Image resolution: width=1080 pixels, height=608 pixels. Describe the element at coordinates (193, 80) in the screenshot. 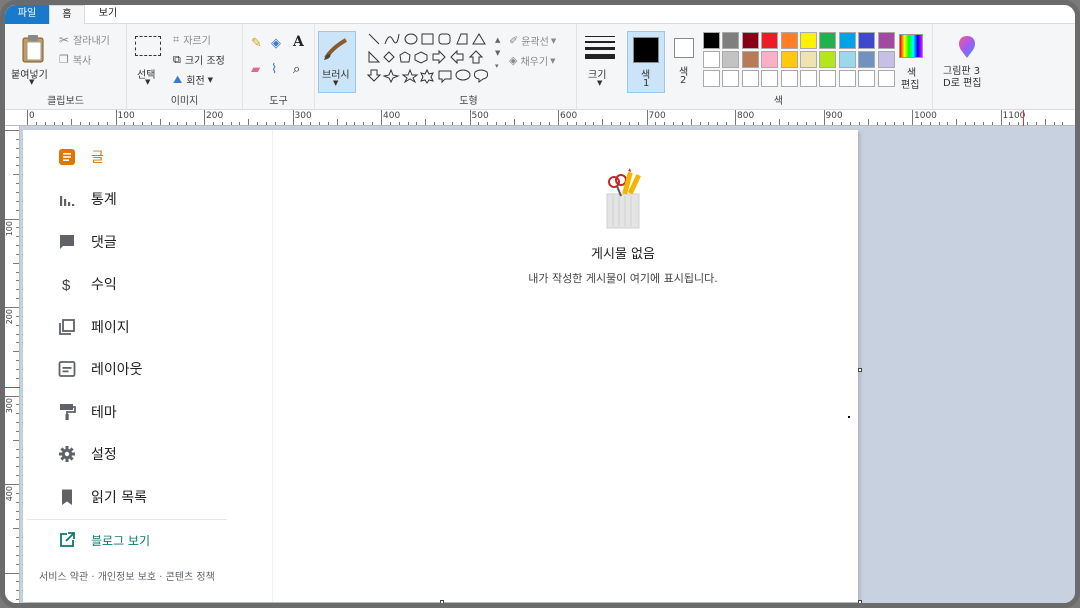

I see `rotate-button: ⛰ 회전 ▼` at that location.